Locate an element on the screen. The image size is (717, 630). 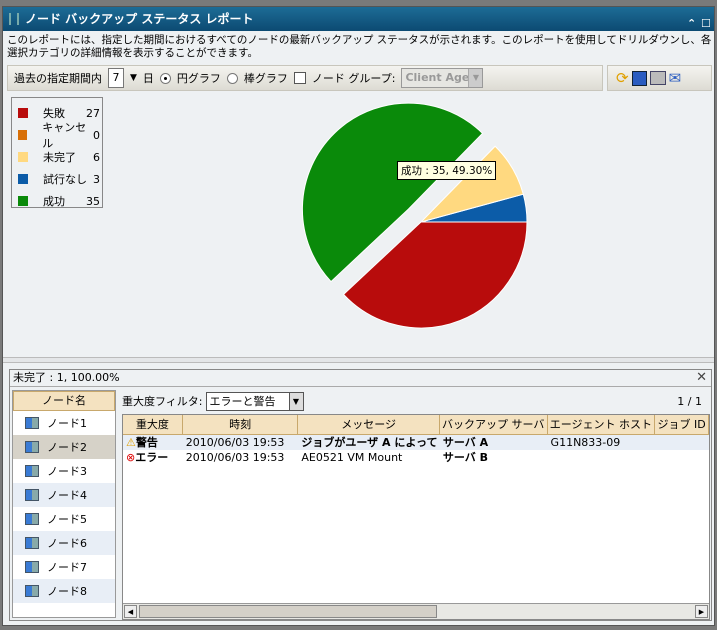
node-name: ノード2 is located at coordinates (67, 447).